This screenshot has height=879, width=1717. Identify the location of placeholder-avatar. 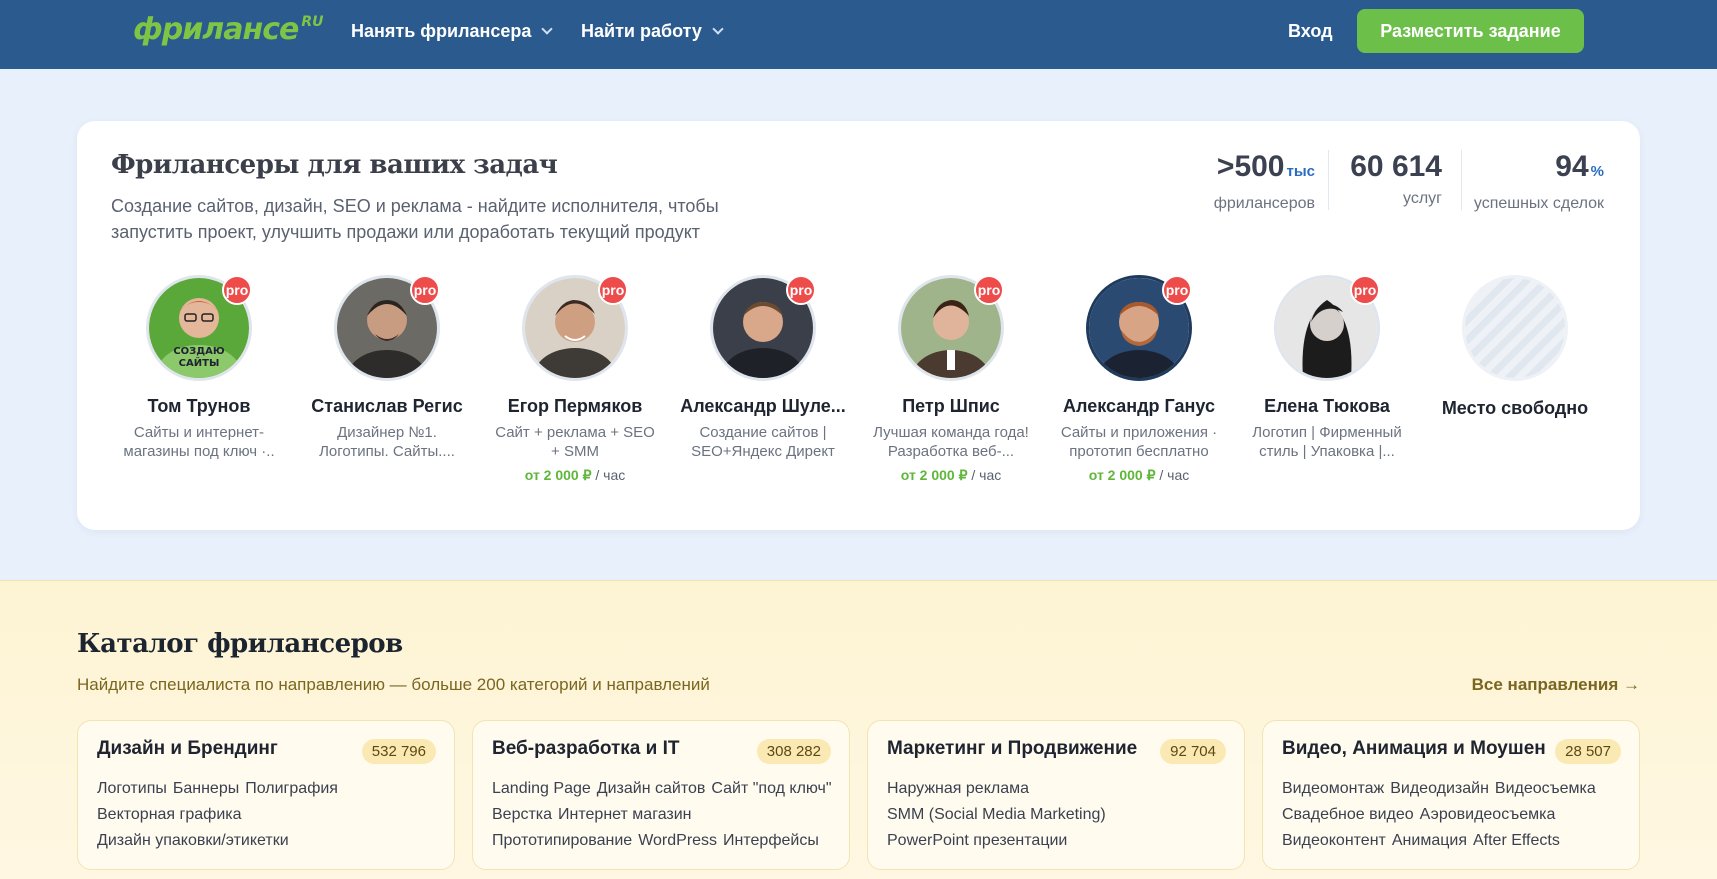
(1515, 328).